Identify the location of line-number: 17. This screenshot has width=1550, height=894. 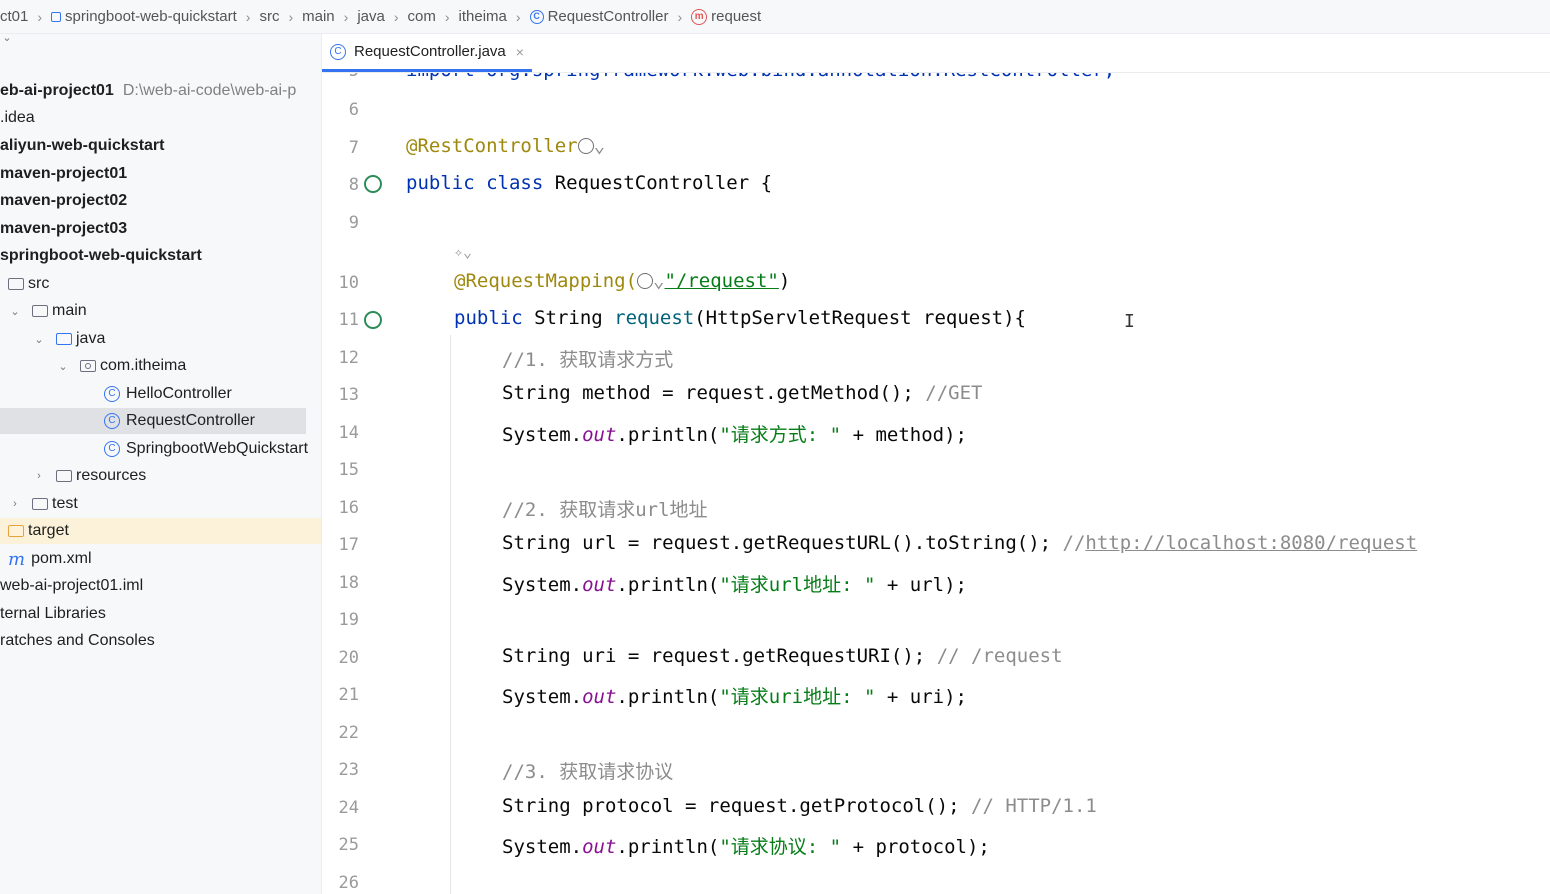
(348, 545).